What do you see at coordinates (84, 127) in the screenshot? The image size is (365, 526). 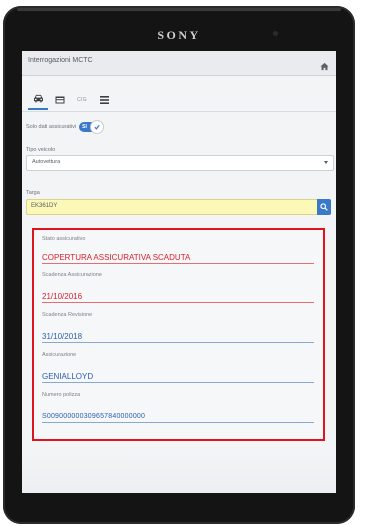 I see `toggle-on-label: SI` at bounding box center [84, 127].